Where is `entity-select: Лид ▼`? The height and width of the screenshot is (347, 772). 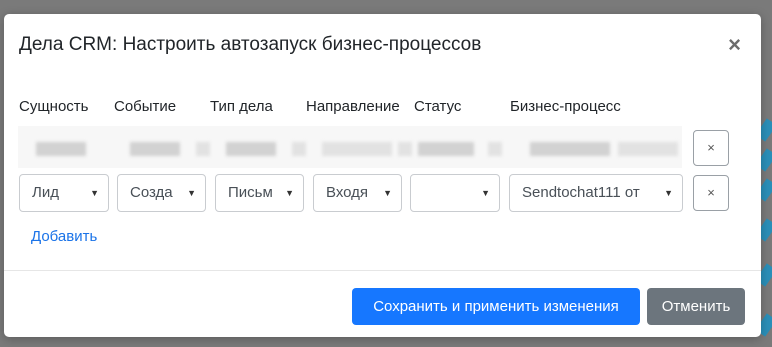
entity-select: Лид ▼ is located at coordinates (64, 193).